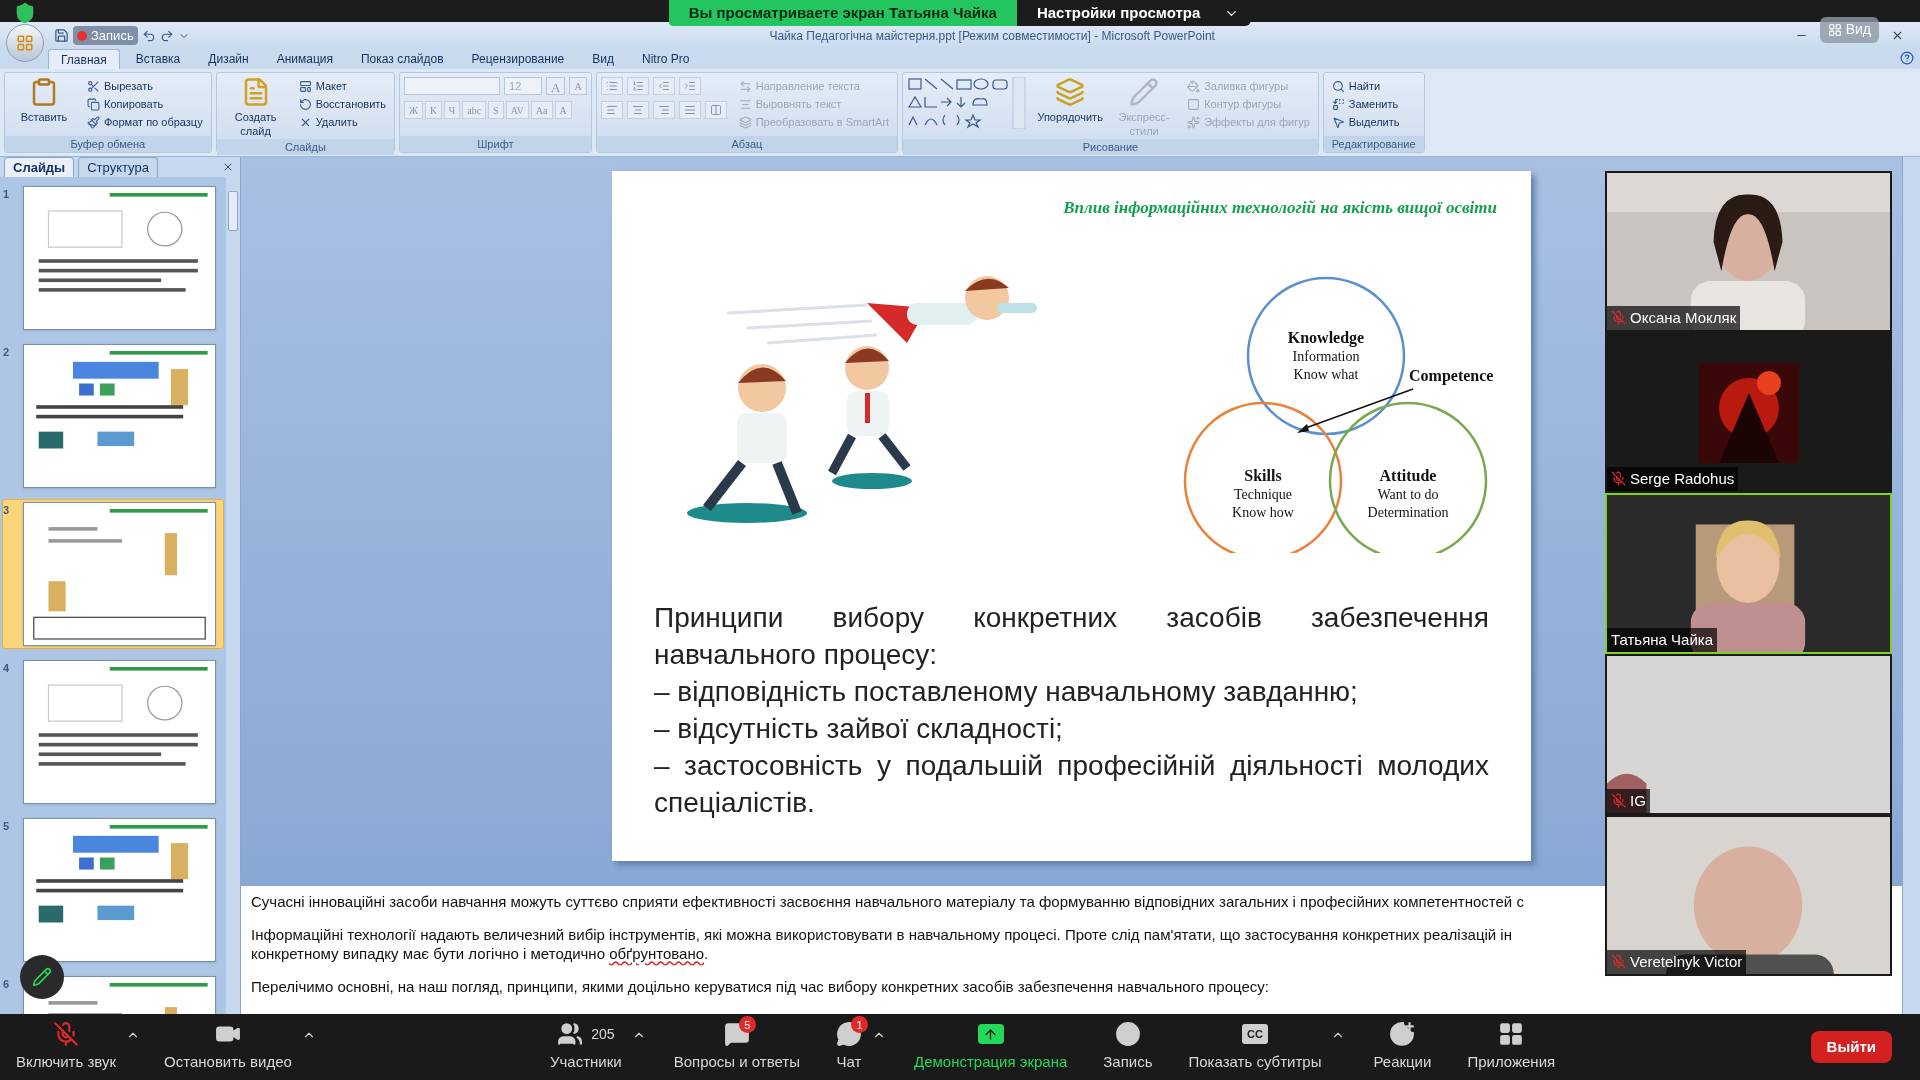 The width and height of the screenshot is (1920, 1080). I want to click on slide-bullet: – застосовність у подальшій професійній діяльності молодих спеціалістів., so click(1071, 784).